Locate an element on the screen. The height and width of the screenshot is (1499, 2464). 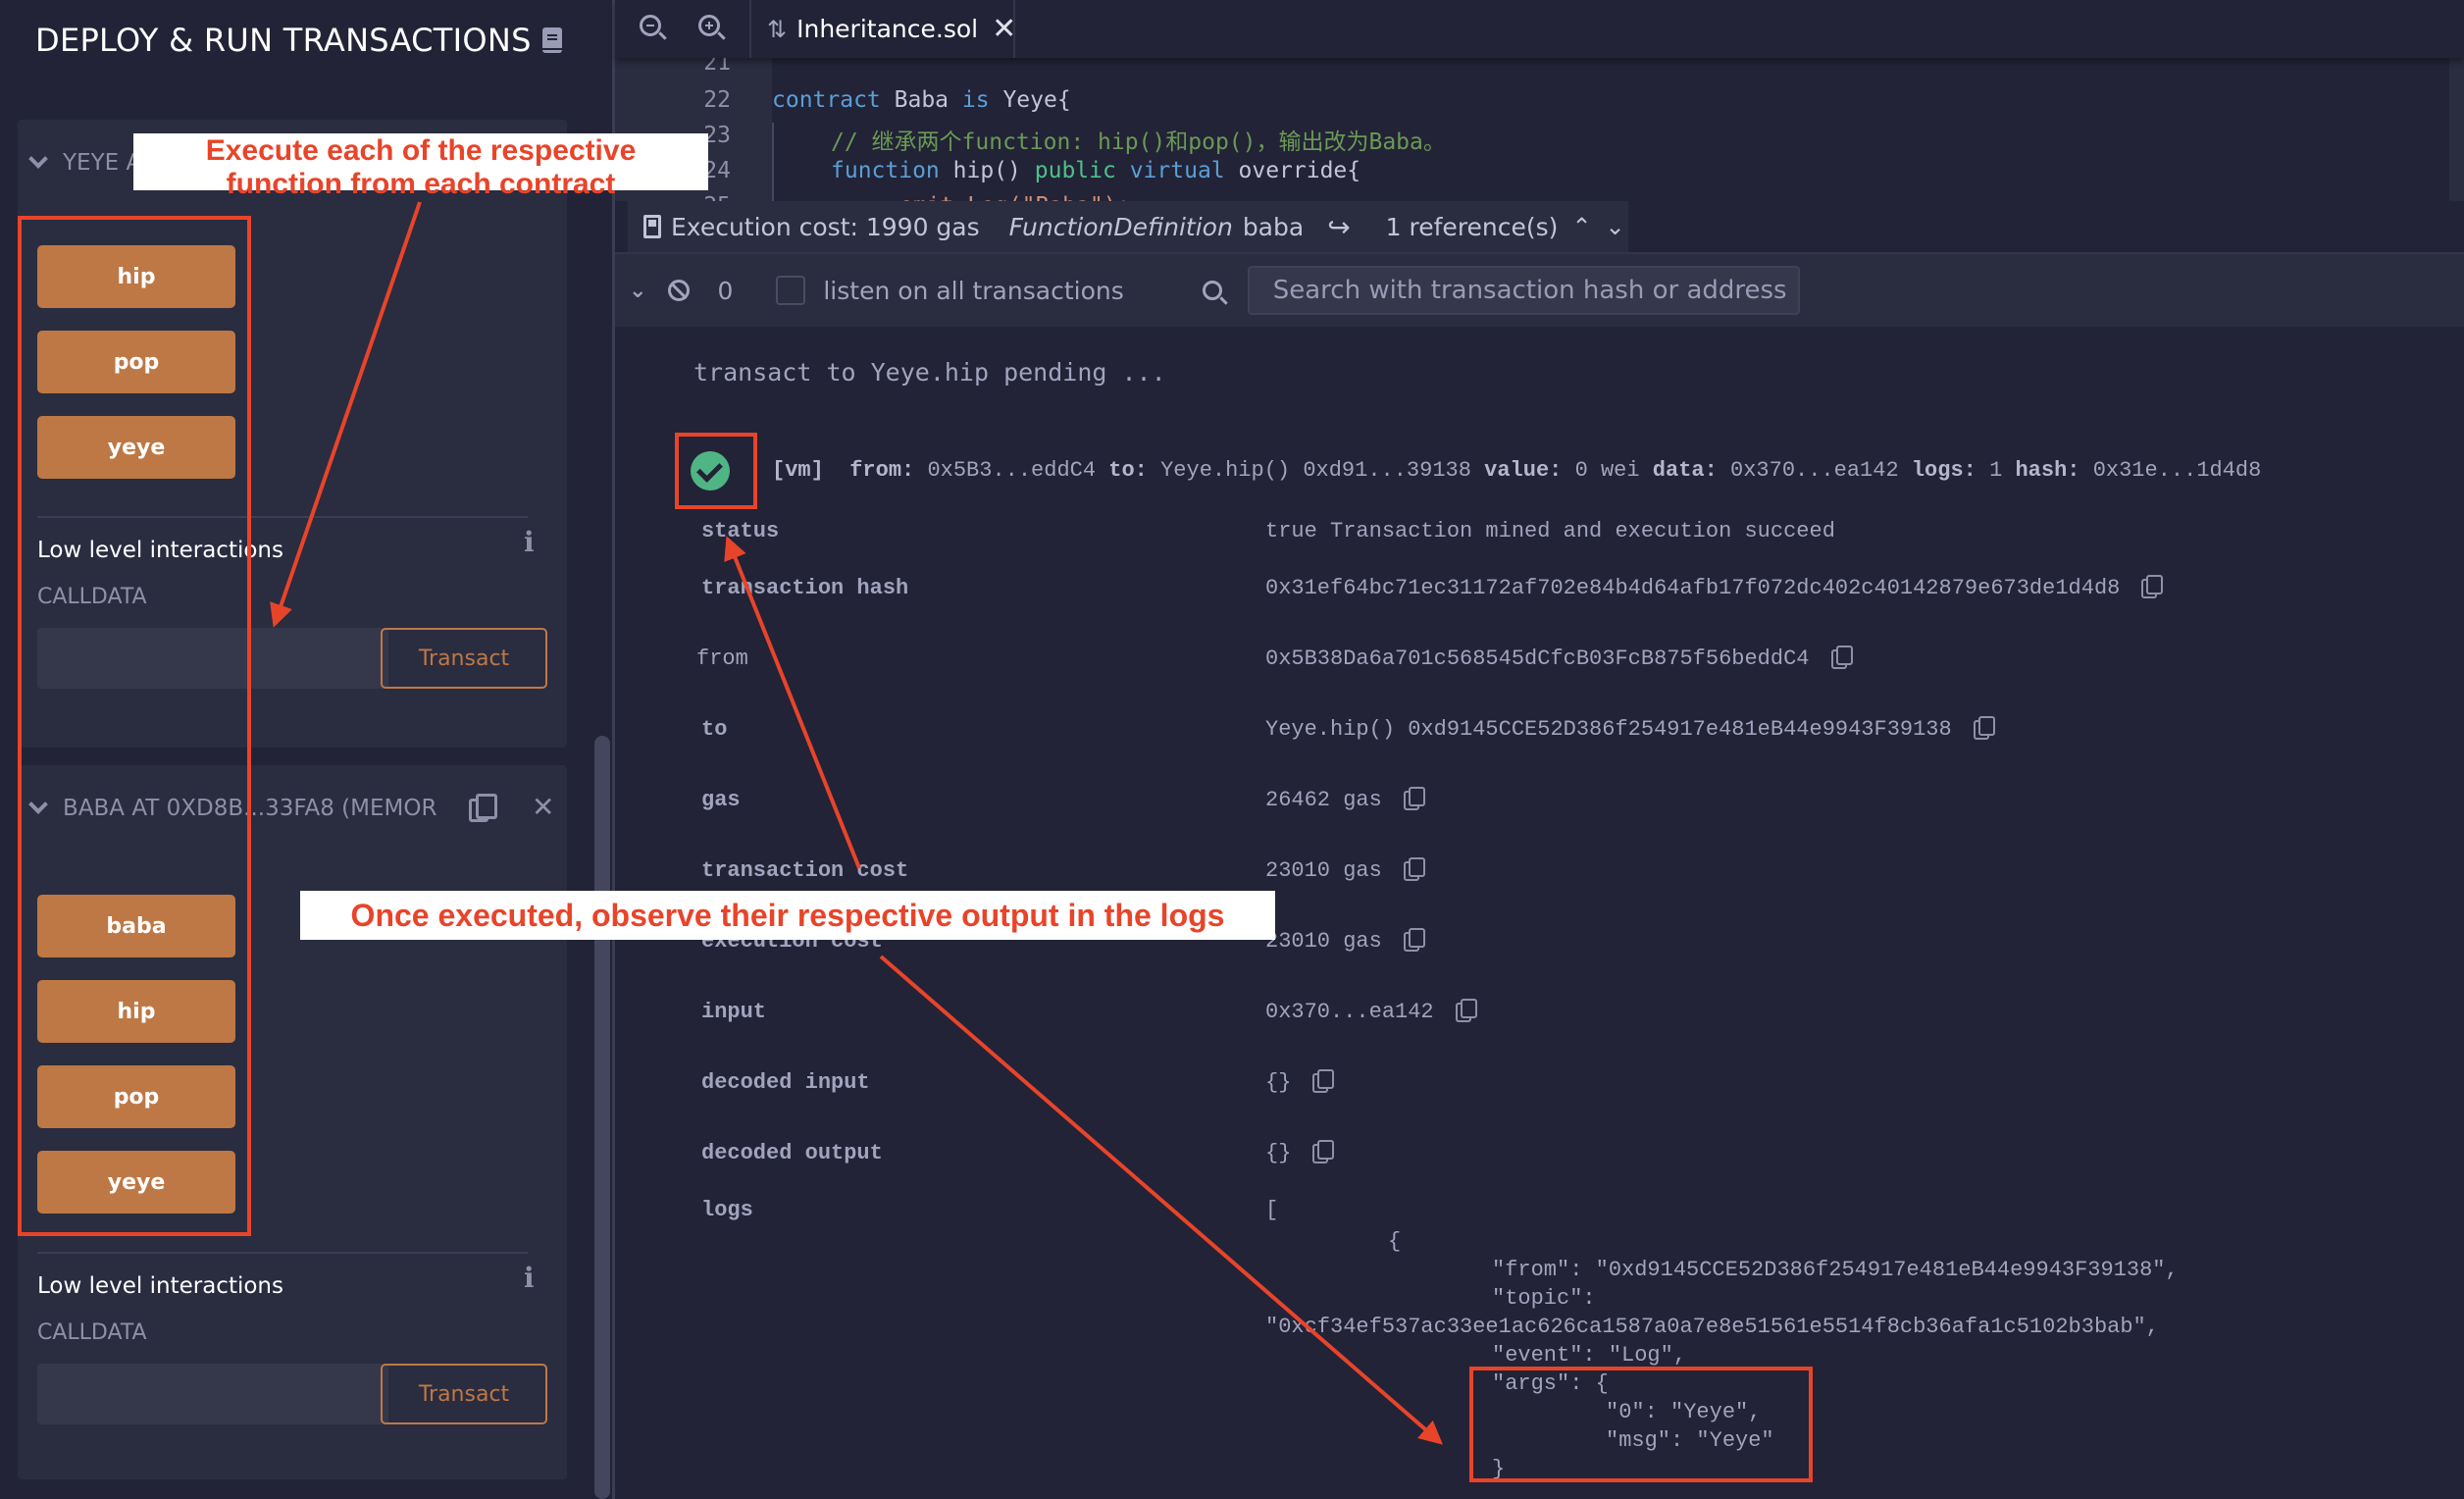
code-line-24: function hip() public virtual override{ is located at coordinates (1096, 170).